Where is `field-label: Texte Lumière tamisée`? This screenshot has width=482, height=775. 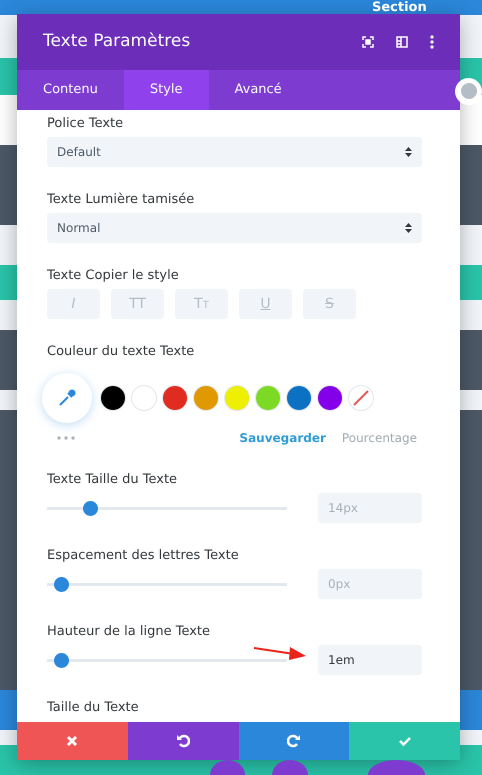 field-label: Texte Lumière tamisée is located at coordinates (121, 199).